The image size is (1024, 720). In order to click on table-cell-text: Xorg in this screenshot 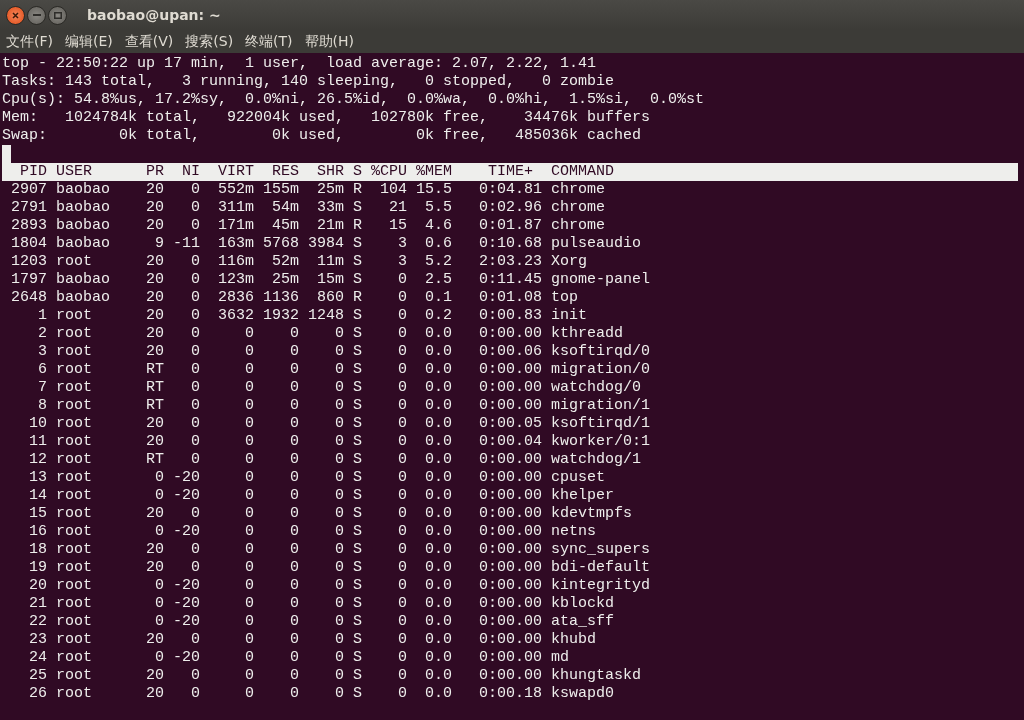, I will do `click(569, 262)`.